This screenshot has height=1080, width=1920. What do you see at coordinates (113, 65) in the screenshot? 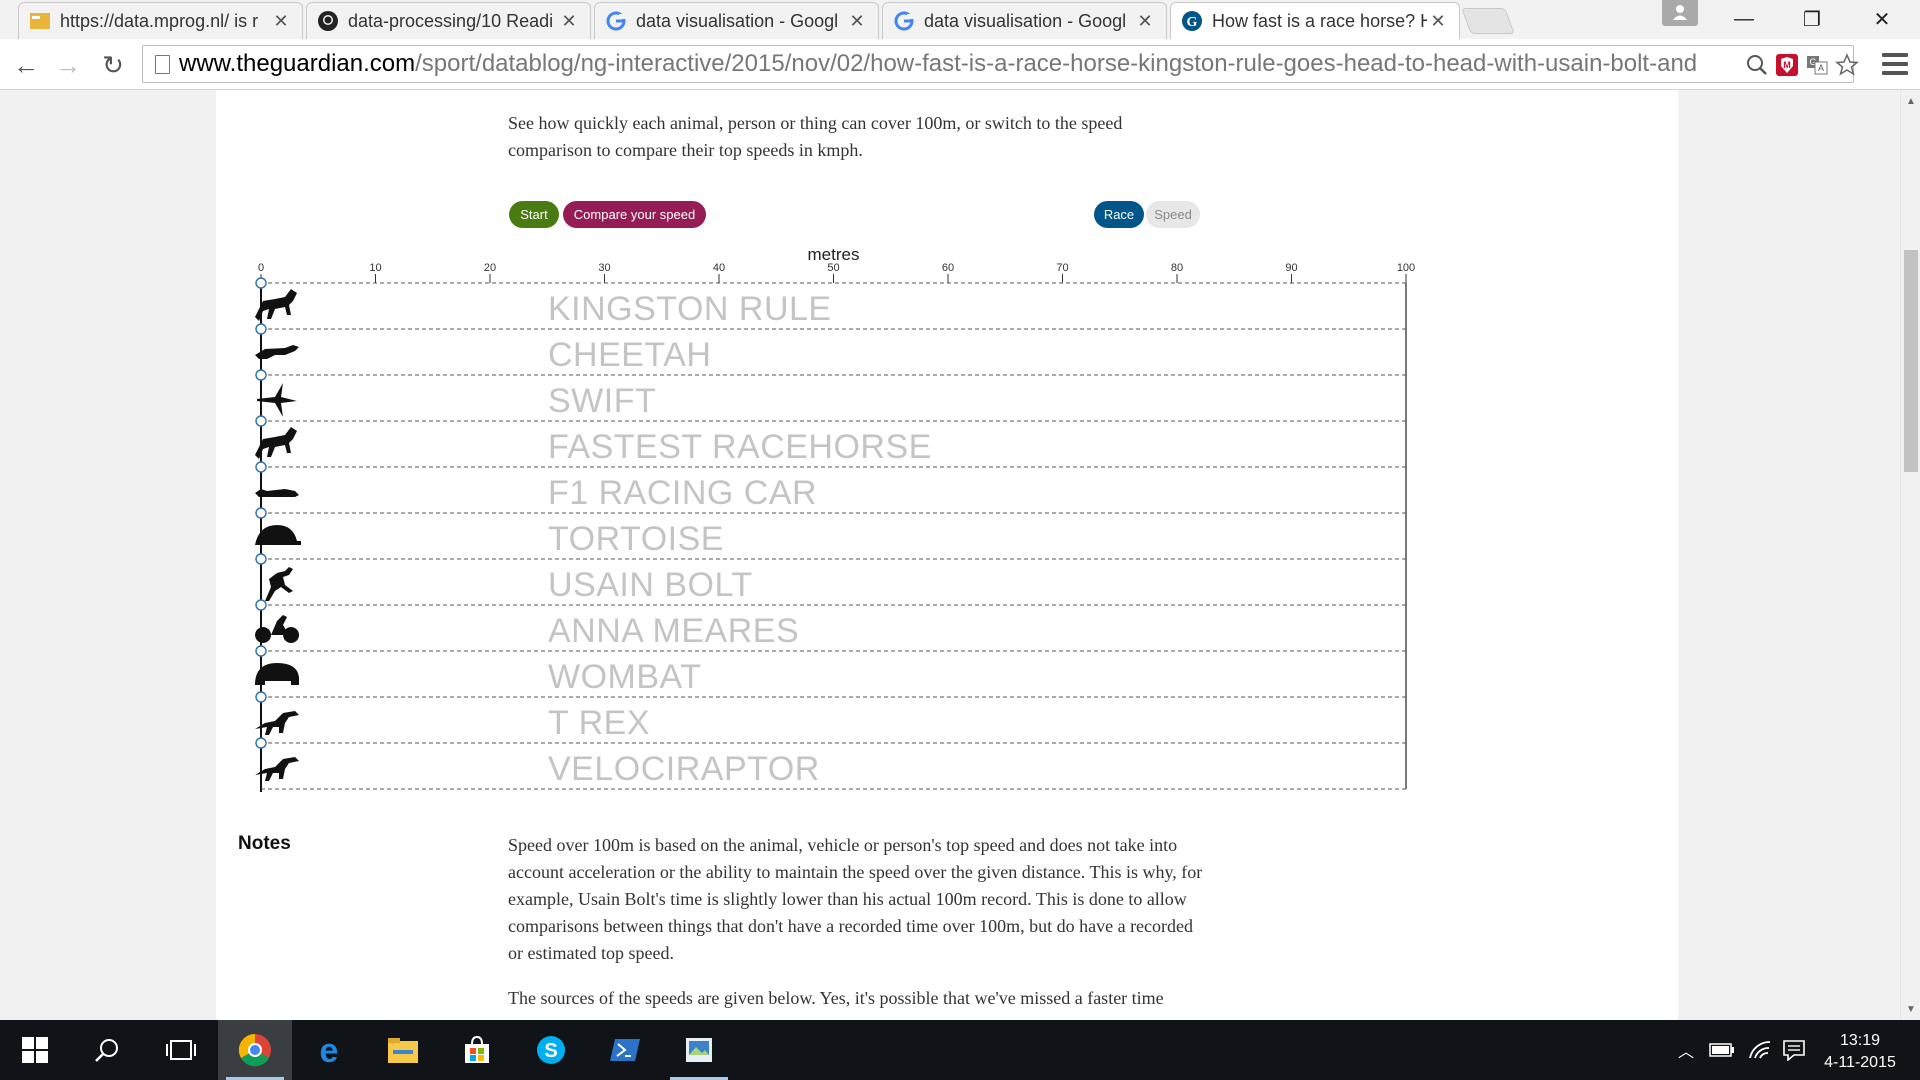
I see `reload-button: ↻` at bounding box center [113, 65].